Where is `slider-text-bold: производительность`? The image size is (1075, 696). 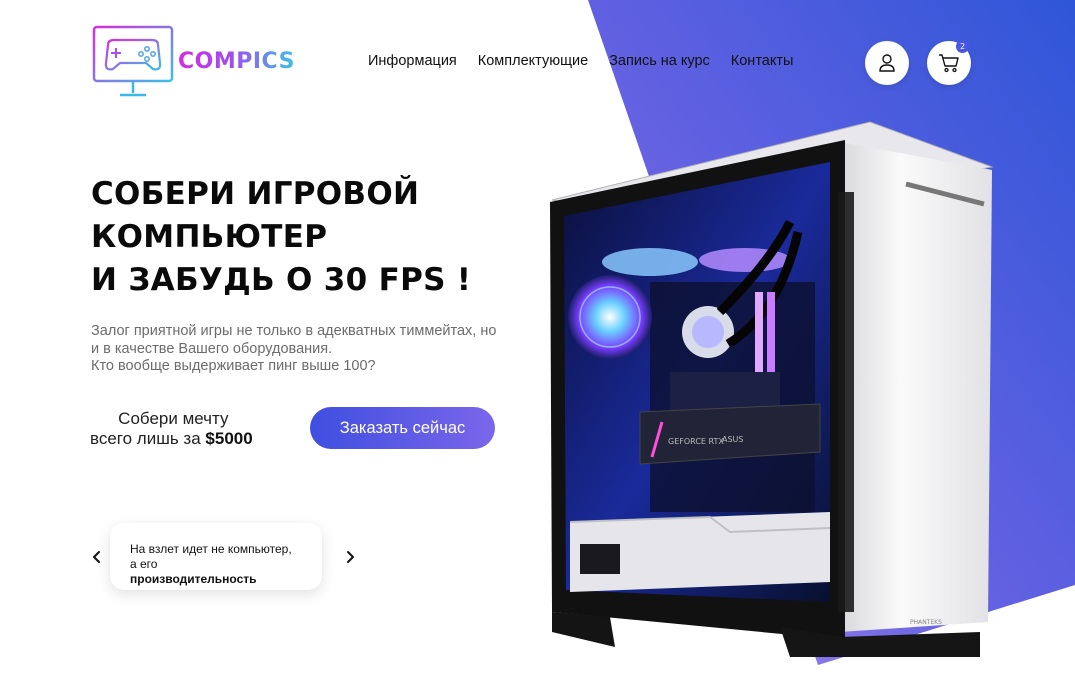 slider-text-bold: производительность is located at coordinates (193, 579).